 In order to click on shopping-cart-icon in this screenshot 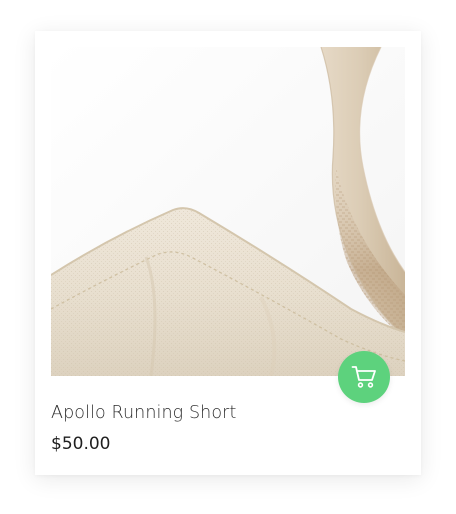, I will do `click(363, 377)`.